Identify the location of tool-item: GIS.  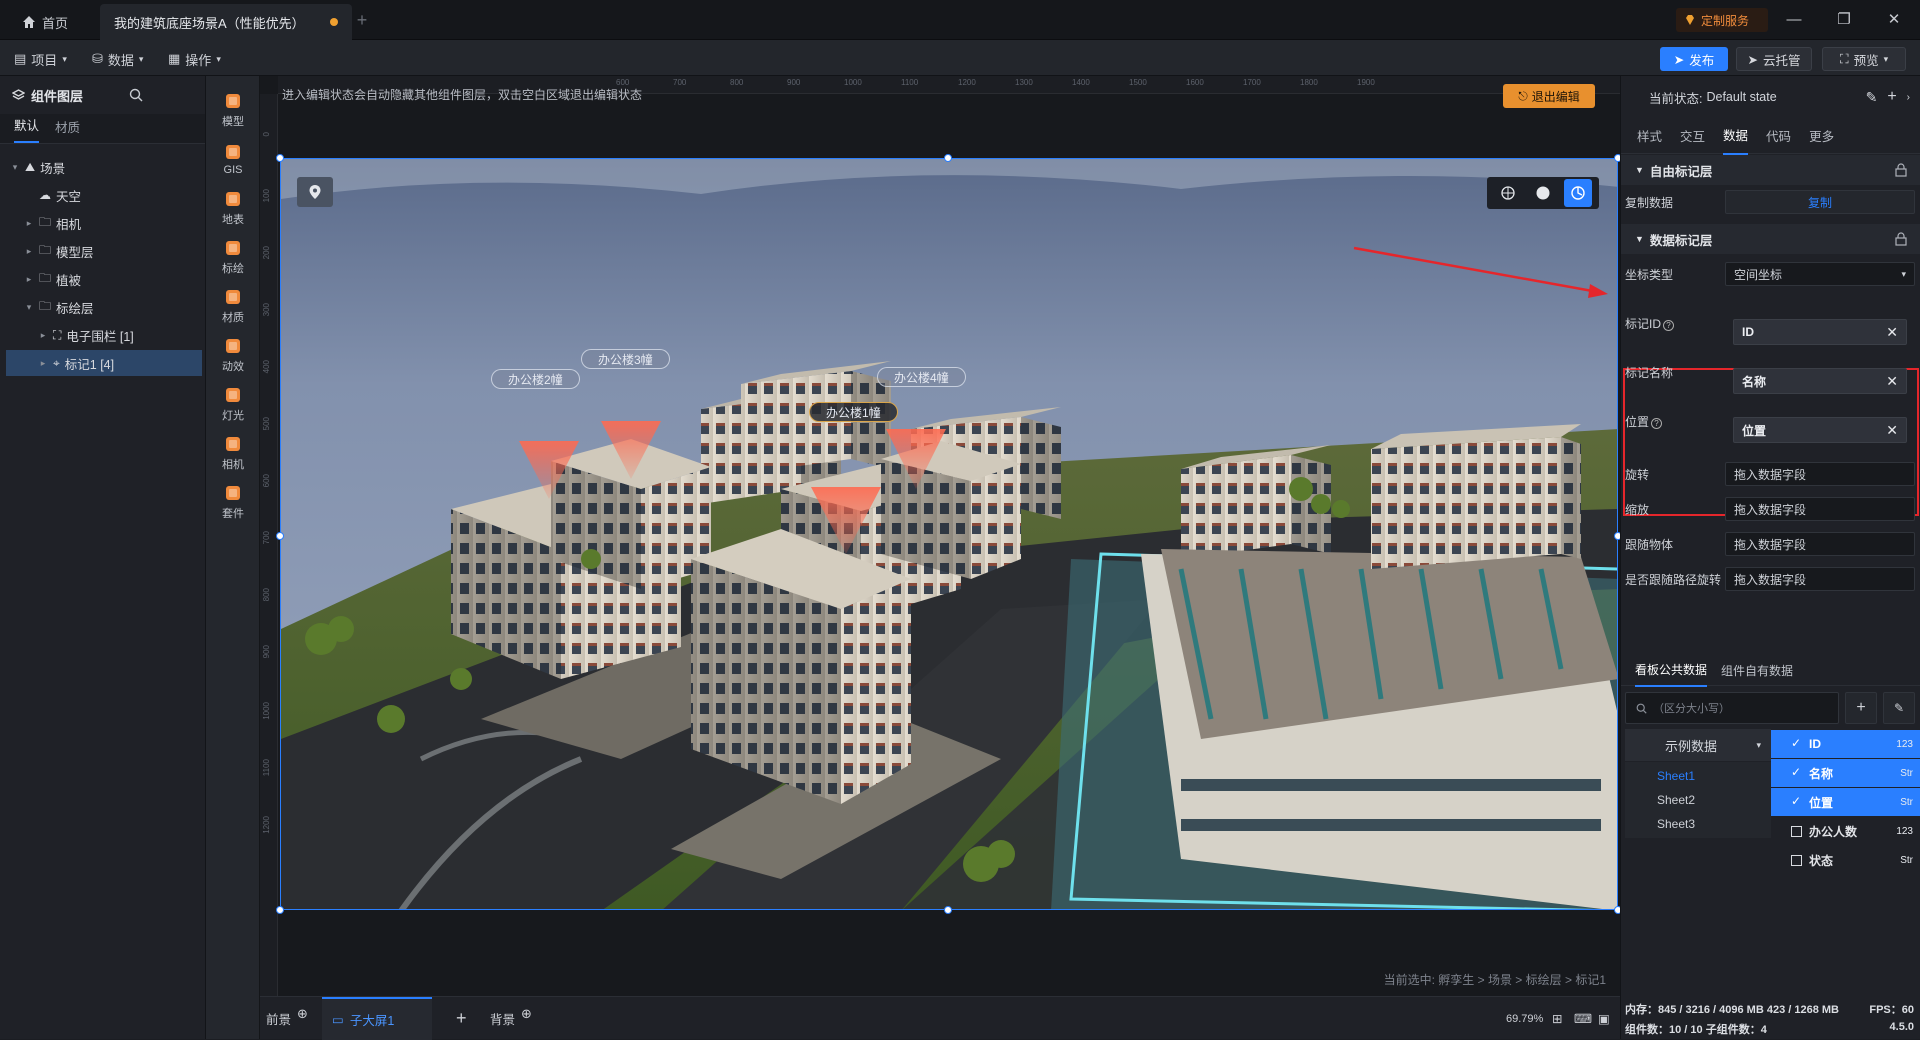
(233, 159).